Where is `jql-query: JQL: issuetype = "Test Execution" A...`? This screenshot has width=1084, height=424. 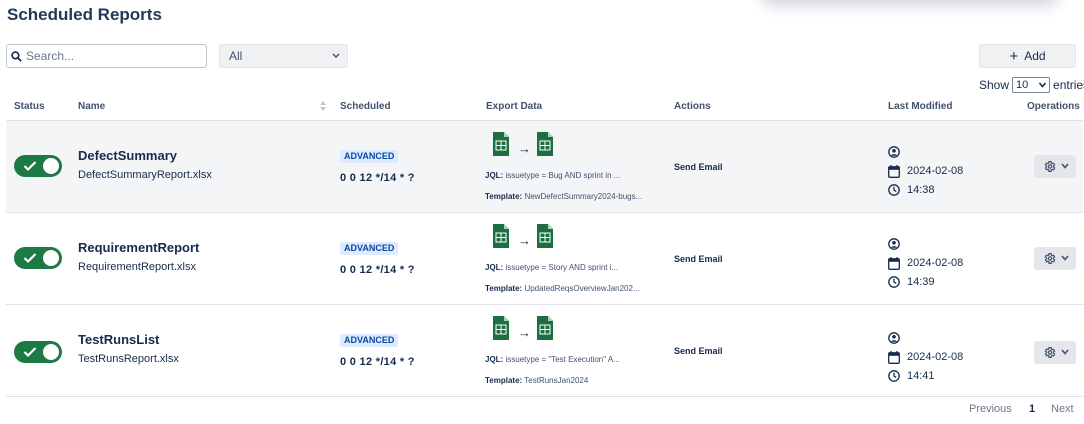 jql-query: JQL: issuetype = "Test Execution" A... is located at coordinates (552, 359).